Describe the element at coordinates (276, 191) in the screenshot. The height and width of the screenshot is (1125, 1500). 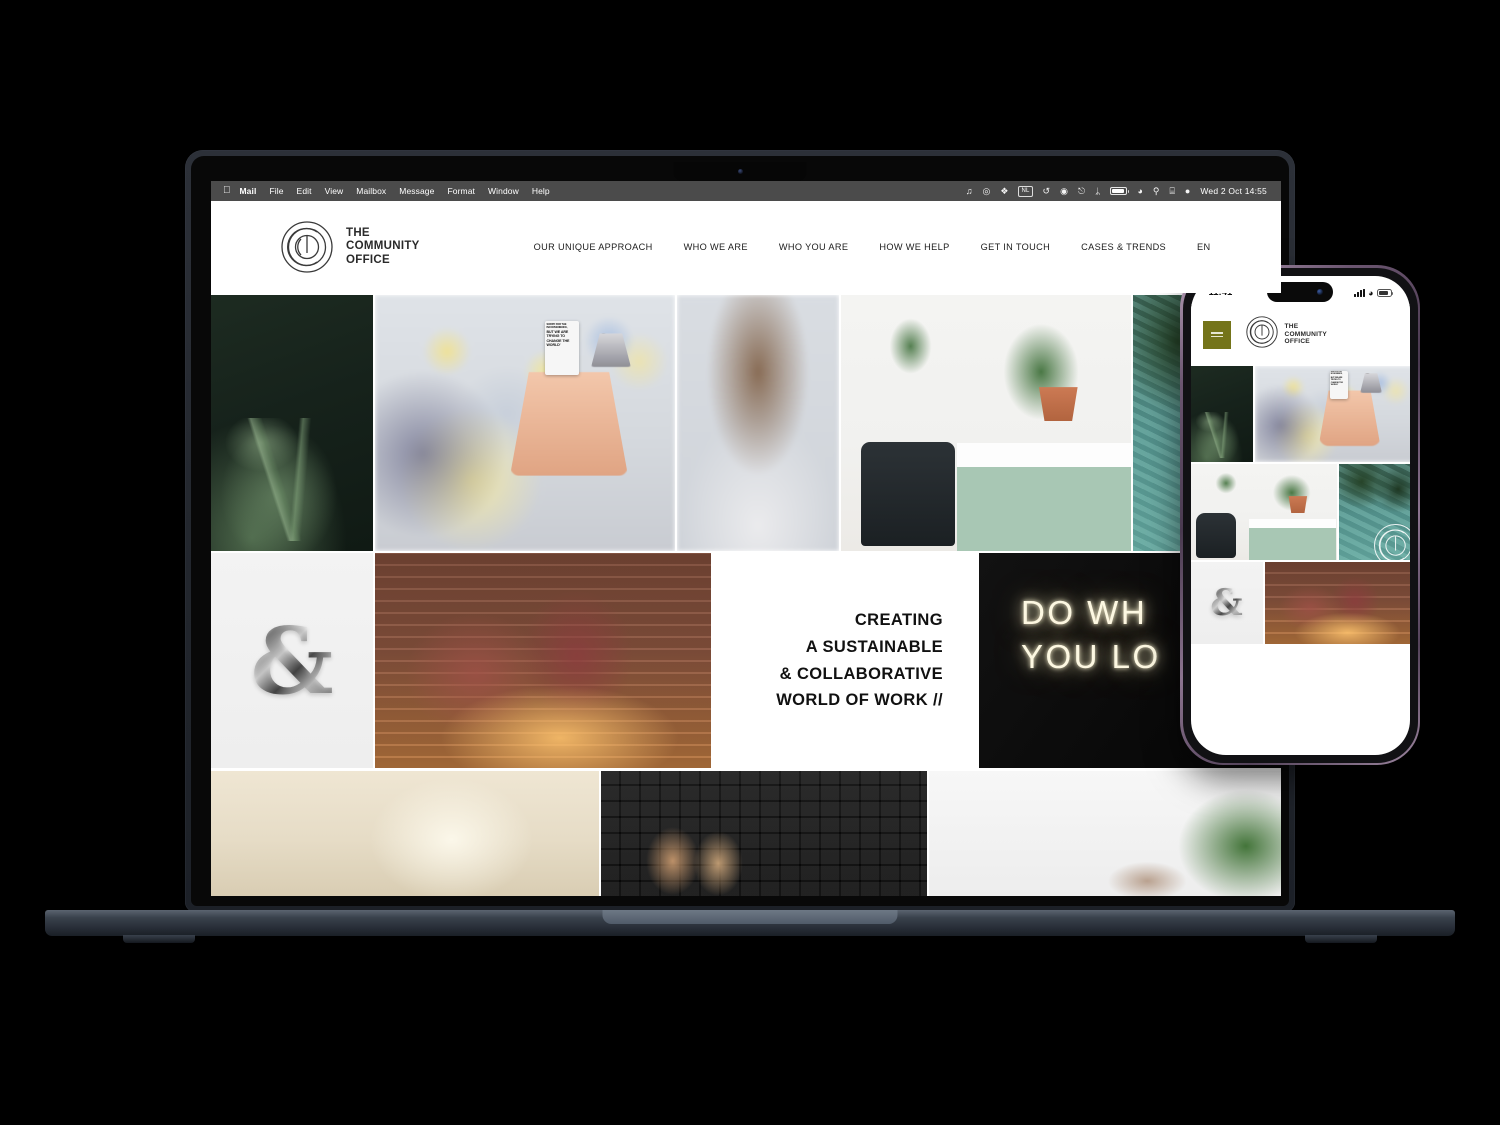
I see `menu-item-file: File` at that location.